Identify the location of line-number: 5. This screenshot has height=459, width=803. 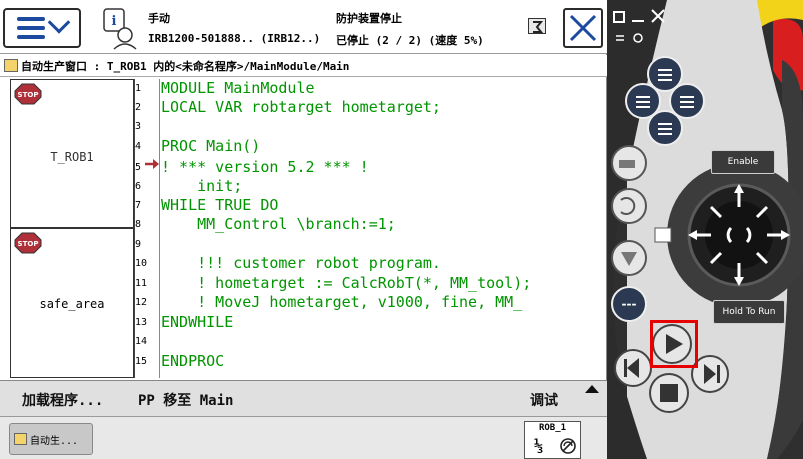
(138, 167).